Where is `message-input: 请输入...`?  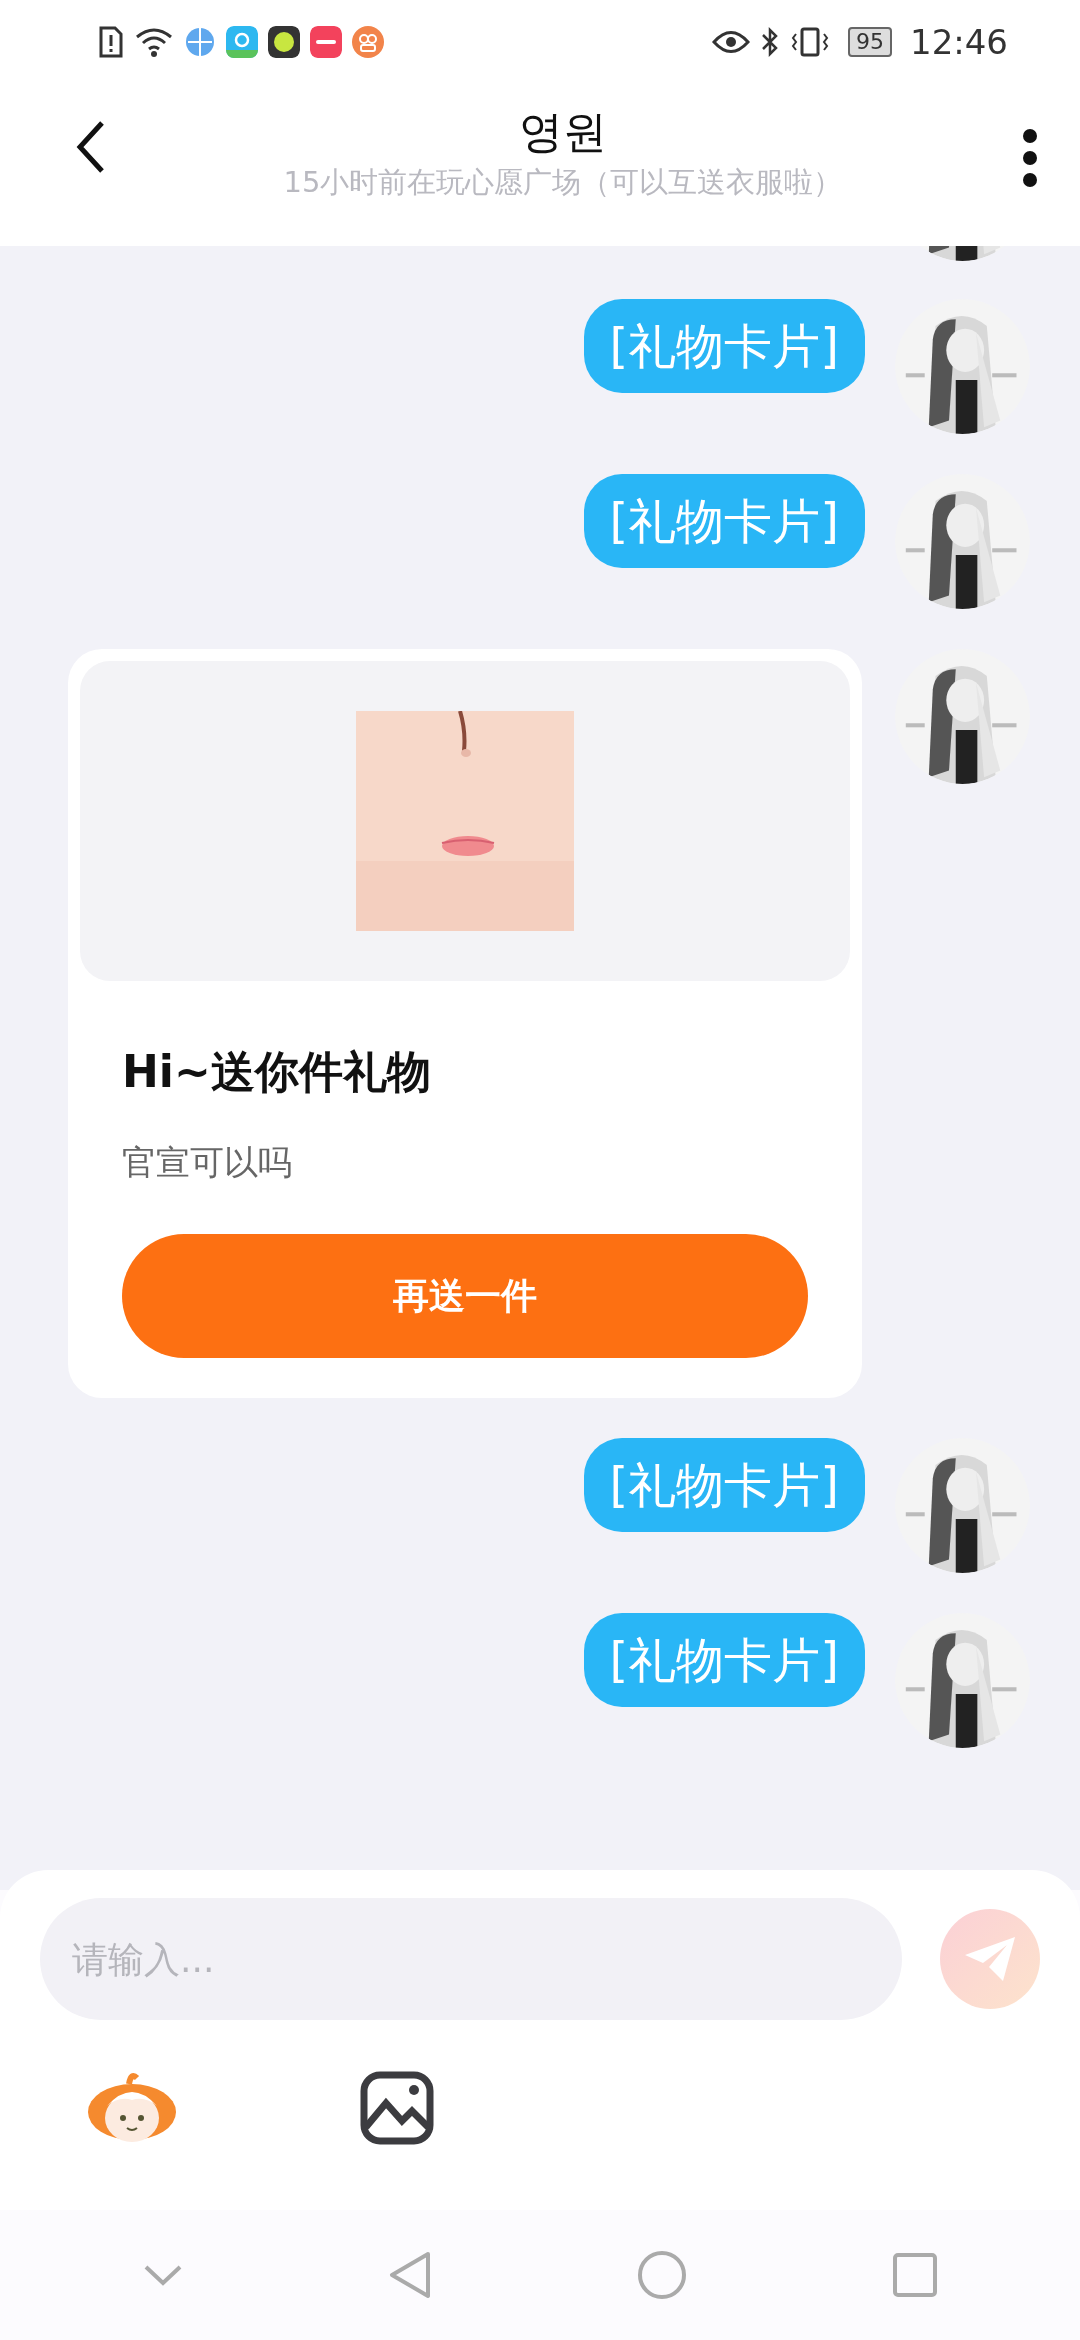 message-input: 请输入... is located at coordinates (471, 1959).